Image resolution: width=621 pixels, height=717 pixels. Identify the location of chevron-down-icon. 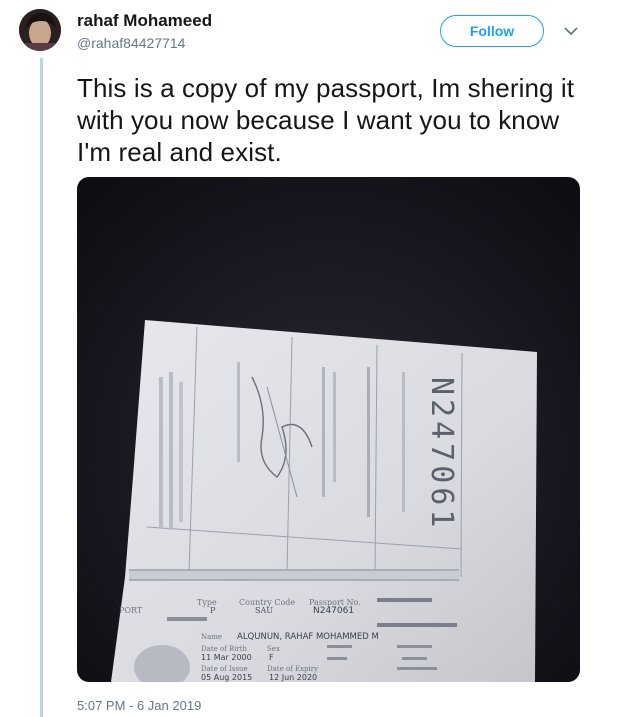
(571, 31).